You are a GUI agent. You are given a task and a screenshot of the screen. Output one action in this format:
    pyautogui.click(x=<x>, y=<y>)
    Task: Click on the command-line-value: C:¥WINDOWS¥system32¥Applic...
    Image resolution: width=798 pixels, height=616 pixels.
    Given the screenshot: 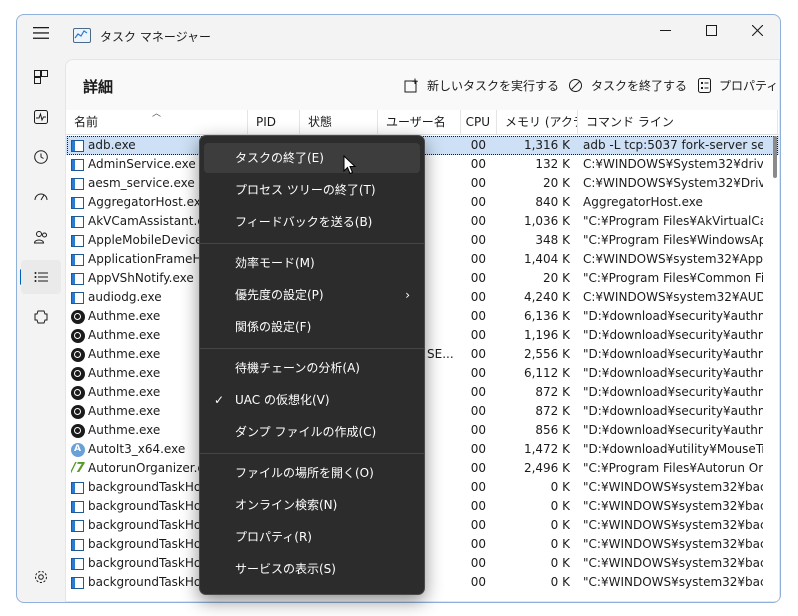 What is the action you would take?
    pyautogui.click(x=673, y=259)
    